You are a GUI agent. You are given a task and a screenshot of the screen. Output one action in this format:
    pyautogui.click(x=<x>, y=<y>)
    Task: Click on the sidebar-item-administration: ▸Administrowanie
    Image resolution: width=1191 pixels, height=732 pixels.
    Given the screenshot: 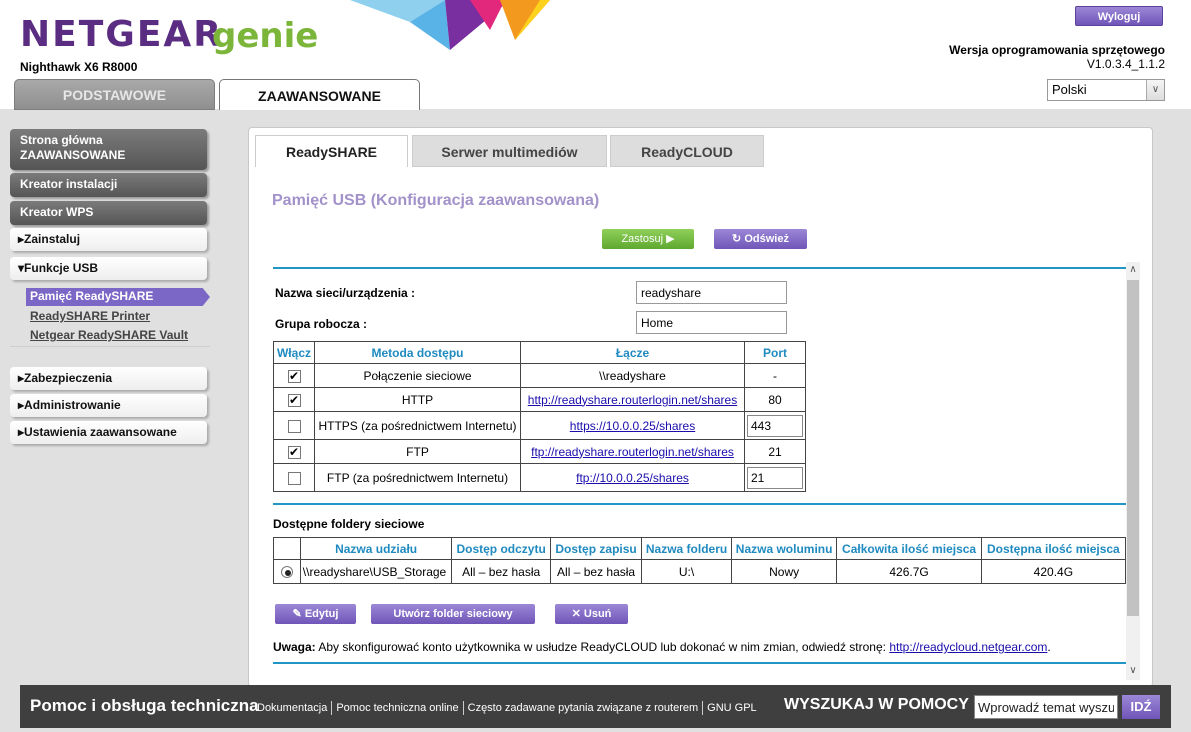 What is the action you would take?
    pyautogui.click(x=108, y=405)
    